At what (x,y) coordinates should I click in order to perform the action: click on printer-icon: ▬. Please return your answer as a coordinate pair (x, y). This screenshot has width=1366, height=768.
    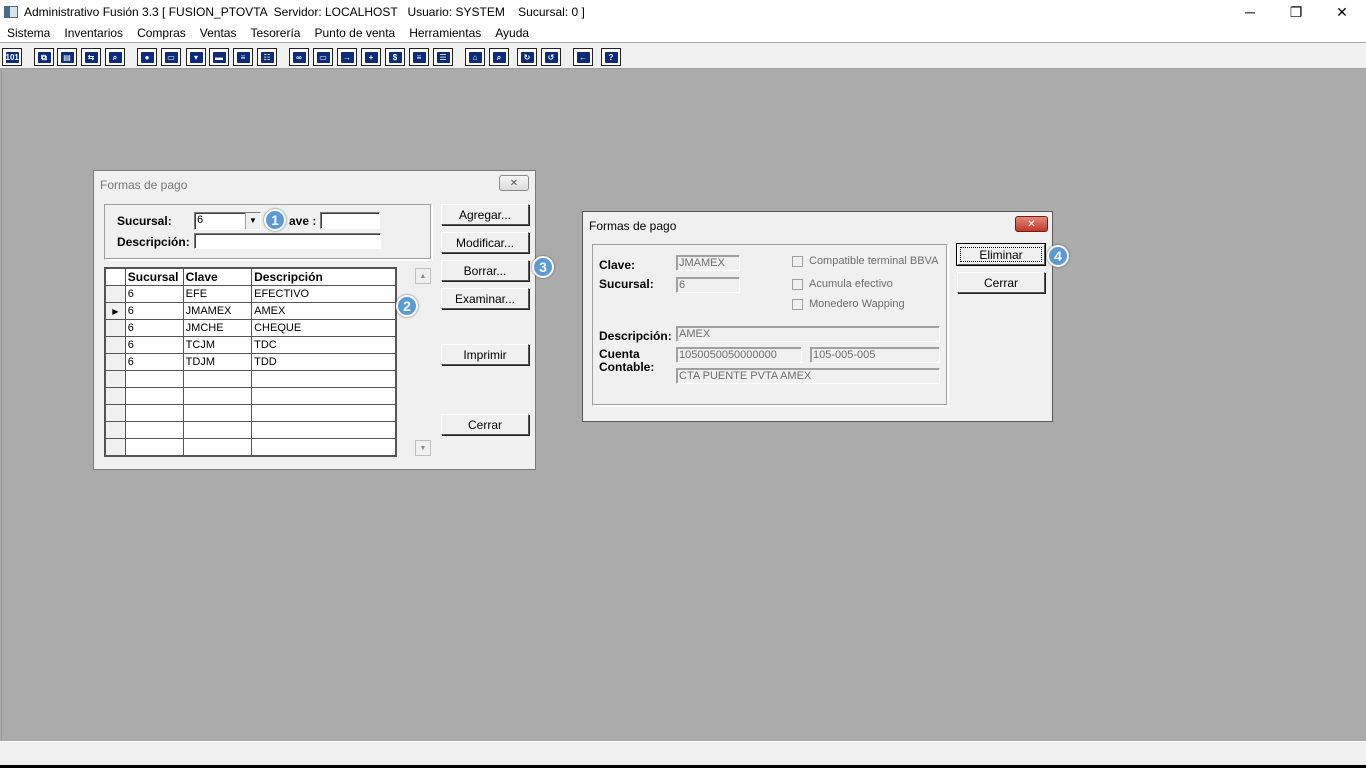
    Looking at the image, I should click on (219, 57).